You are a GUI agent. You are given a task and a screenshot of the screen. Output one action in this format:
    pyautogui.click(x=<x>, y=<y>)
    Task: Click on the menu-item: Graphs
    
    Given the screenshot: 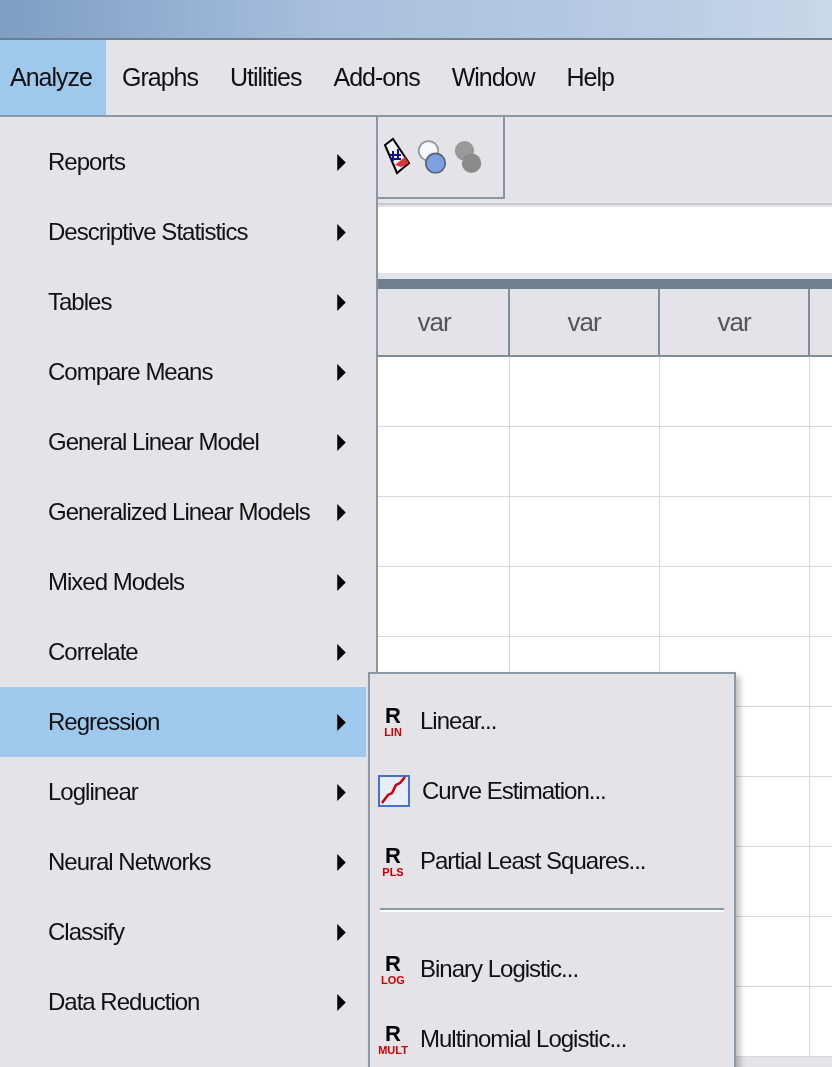 What is the action you would take?
    pyautogui.click(x=159, y=77)
    